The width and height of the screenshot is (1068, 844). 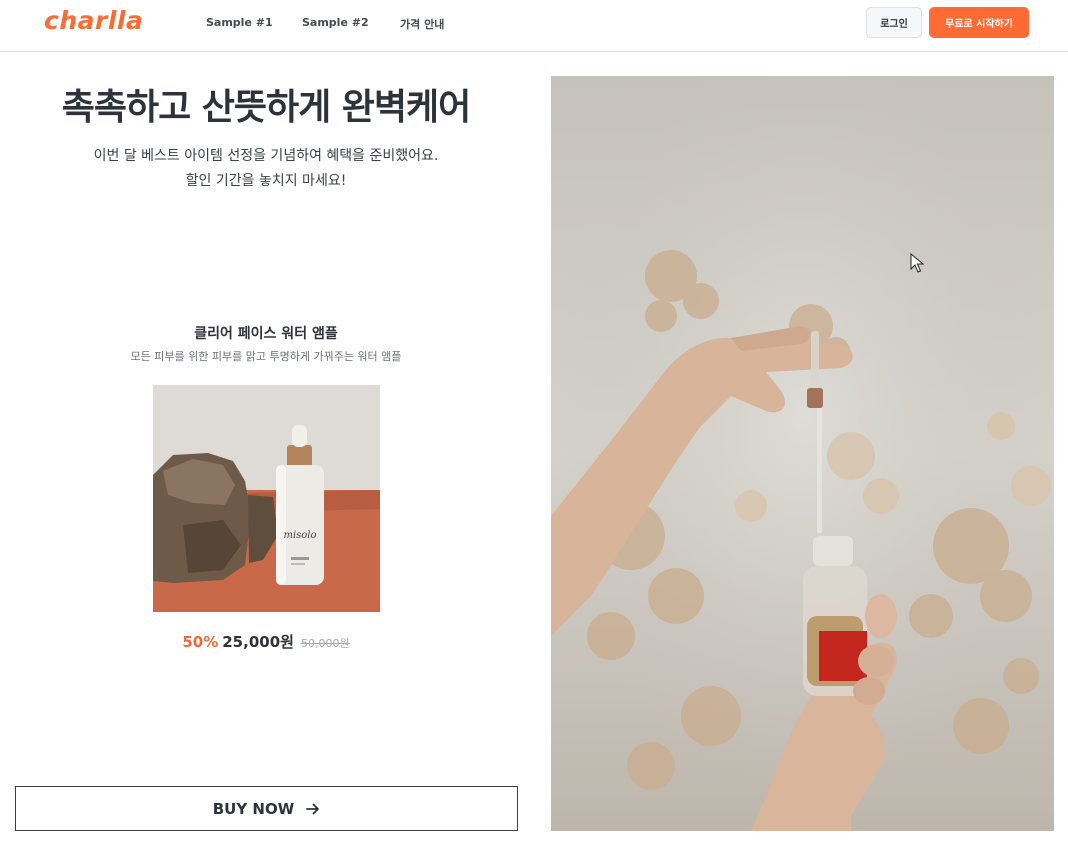 What do you see at coordinates (266, 181) in the screenshot?
I see `hero-subtitle-line-2: 할인 기간을 놓치지 마세요!` at bounding box center [266, 181].